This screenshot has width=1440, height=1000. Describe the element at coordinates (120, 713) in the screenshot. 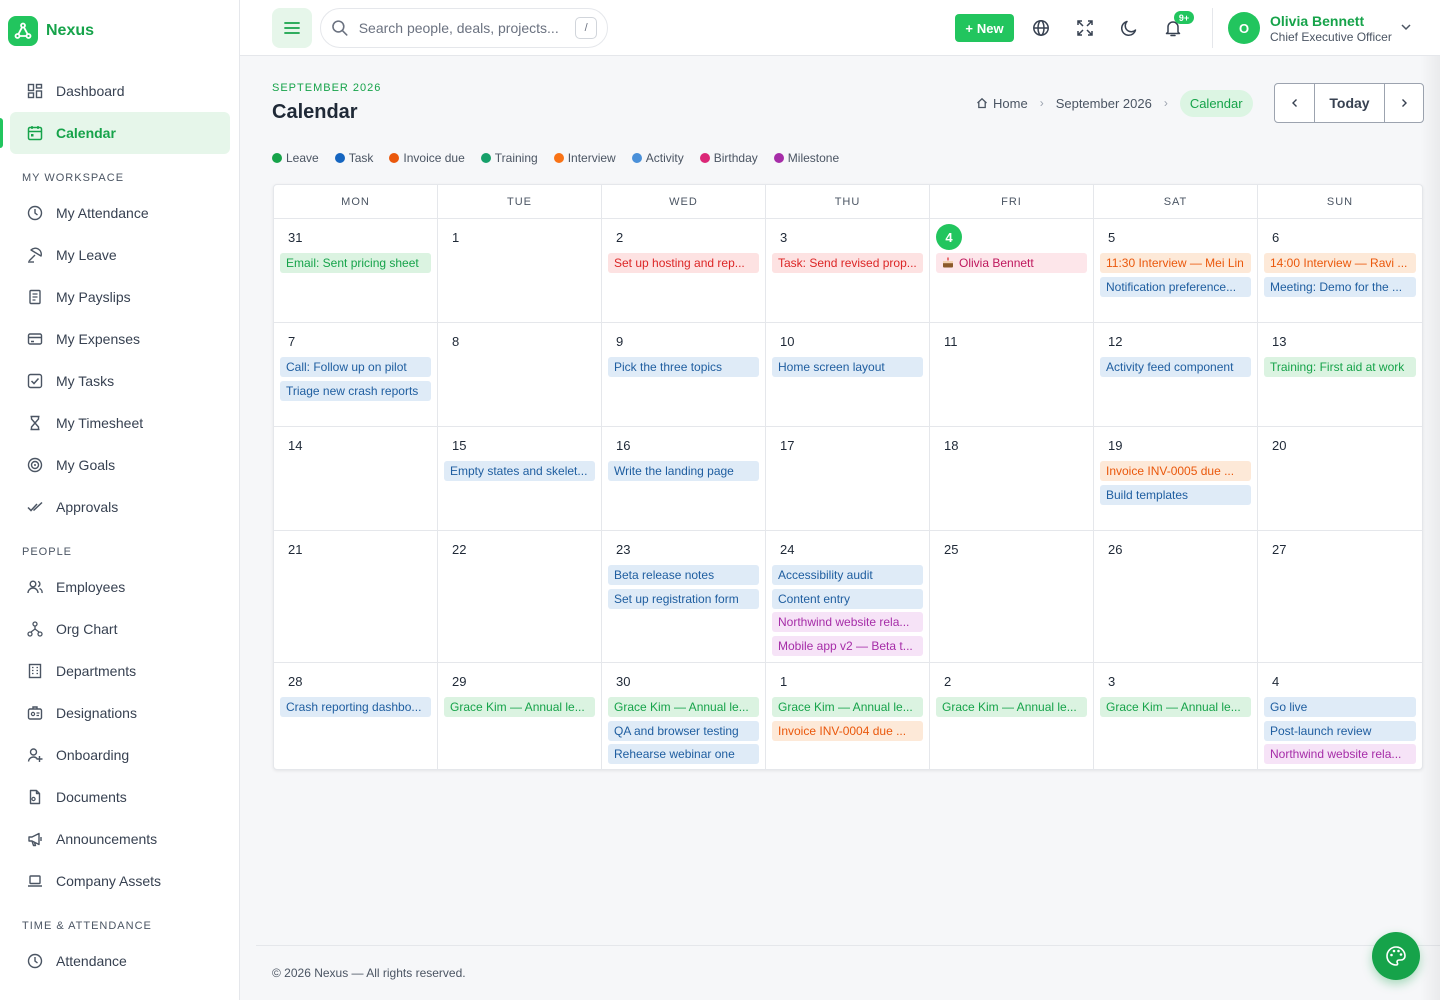

I see `sidebar-item-designations: Designations` at that location.